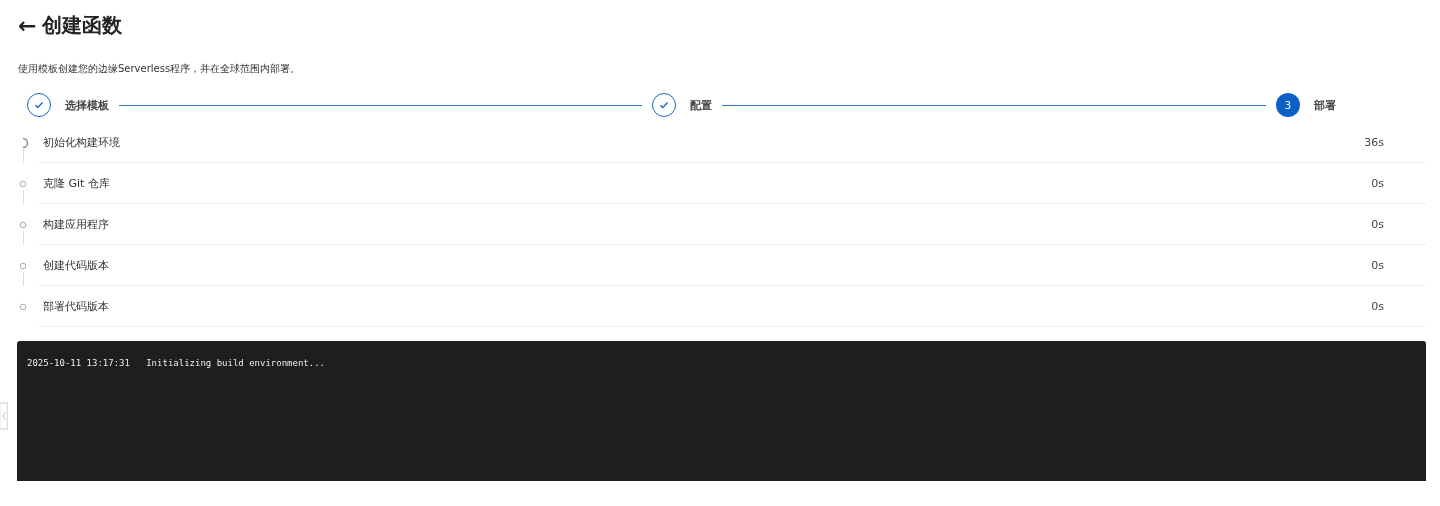 The image size is (1440, 506). Describe the element at coordinates (76, 183) in the screenshot. I see `task-name: 克隆 Git 仓库` at that location.